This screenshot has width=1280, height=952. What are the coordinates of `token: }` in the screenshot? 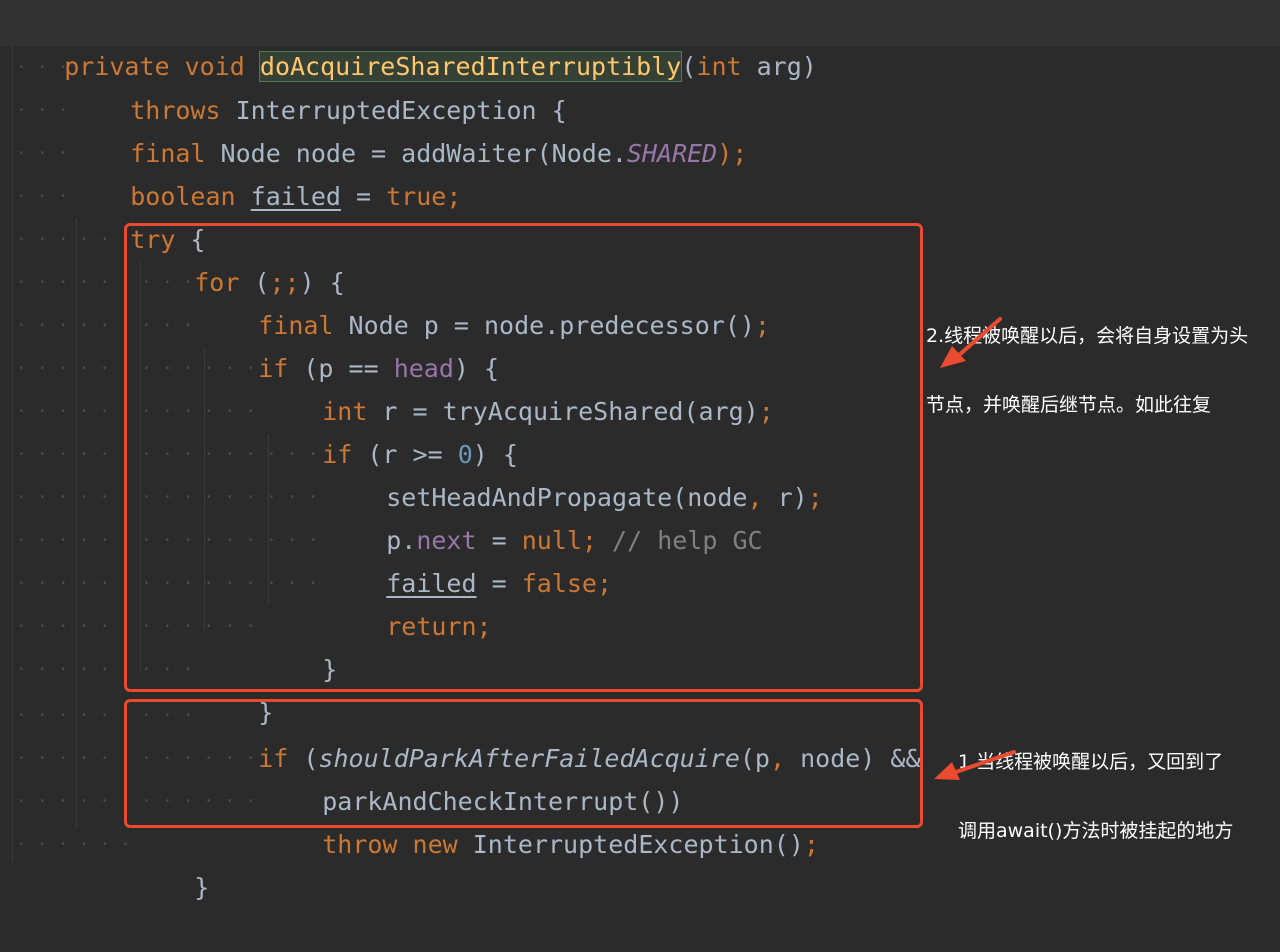 It's located at (202, 887).